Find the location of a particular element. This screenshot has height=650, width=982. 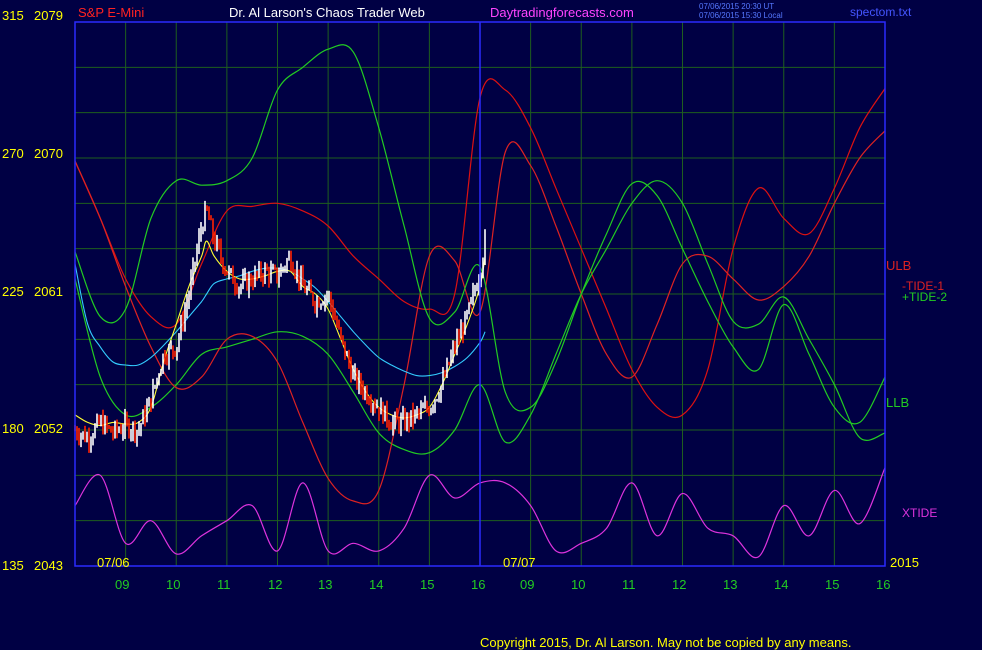

axis1-tick: 315 is located at coordinates (13, 15).